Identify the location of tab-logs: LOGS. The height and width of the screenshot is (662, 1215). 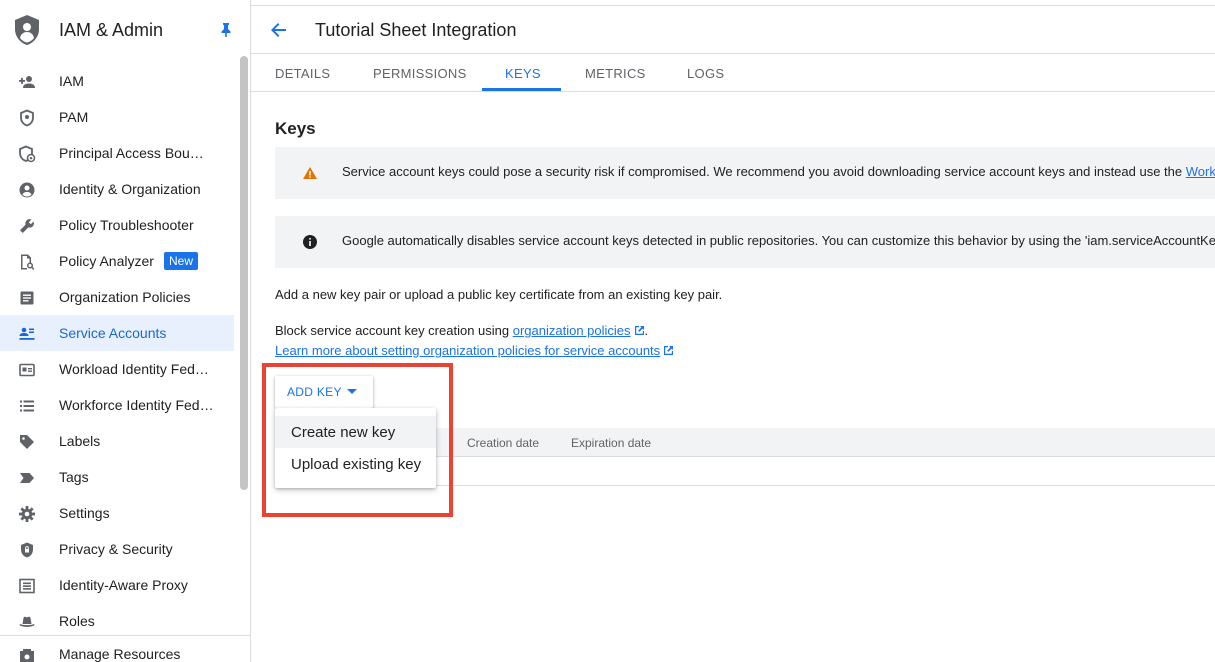
(705, 73).